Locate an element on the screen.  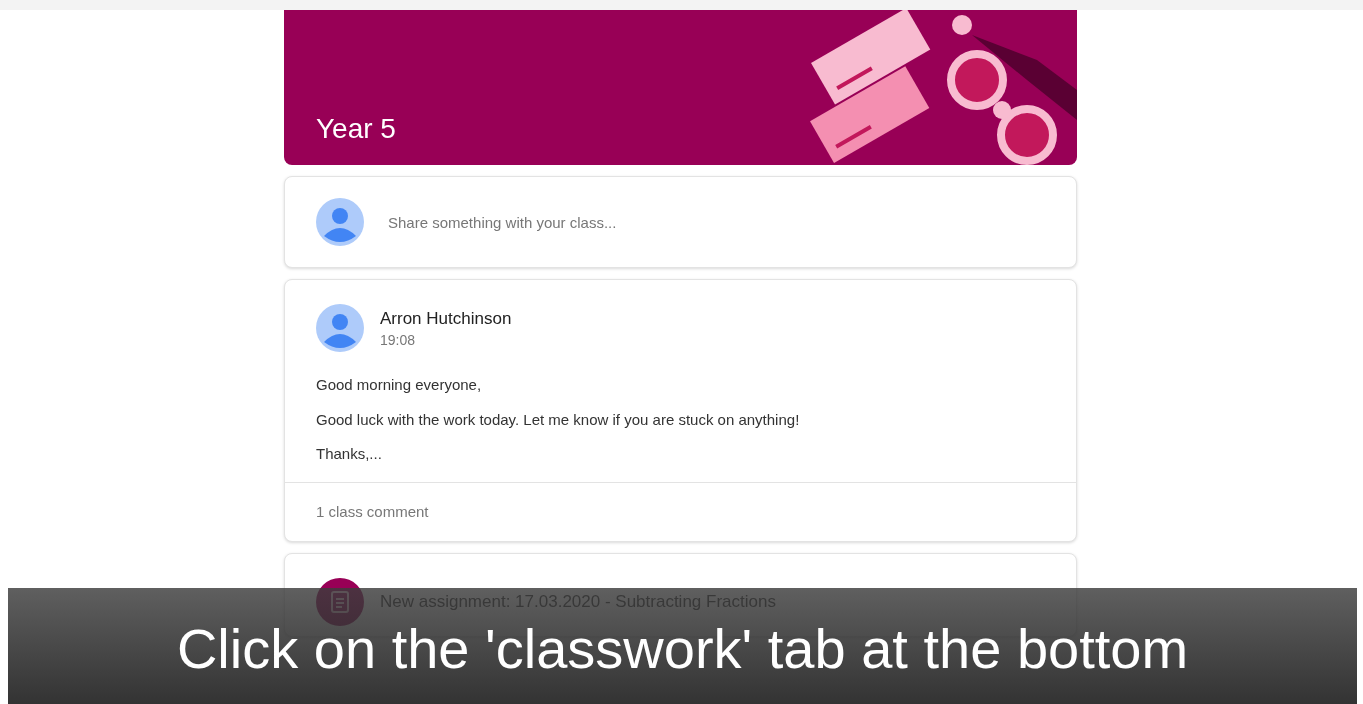
post-time: 19:08 is located at coordinates (398, 339).